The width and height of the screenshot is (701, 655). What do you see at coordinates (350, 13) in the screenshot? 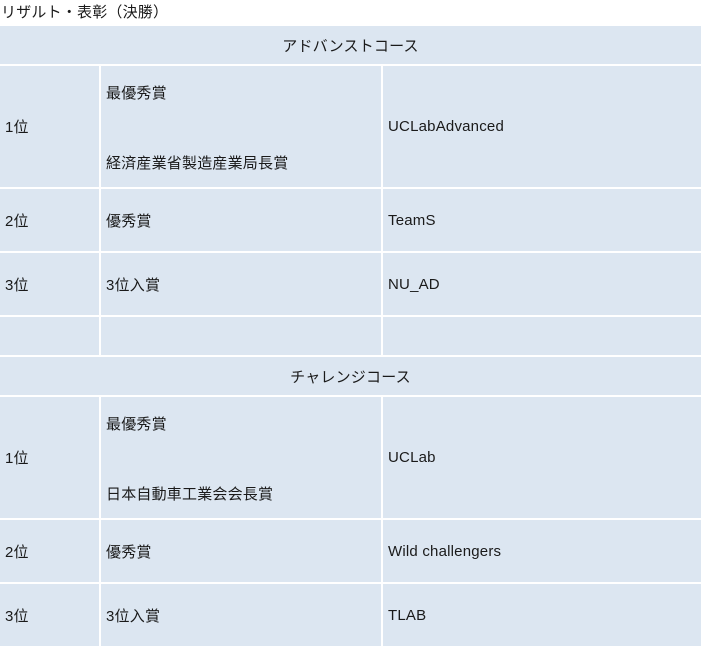
I see `page-title: リザルト・表彰（決勝）` at bounding box center [350, 13].